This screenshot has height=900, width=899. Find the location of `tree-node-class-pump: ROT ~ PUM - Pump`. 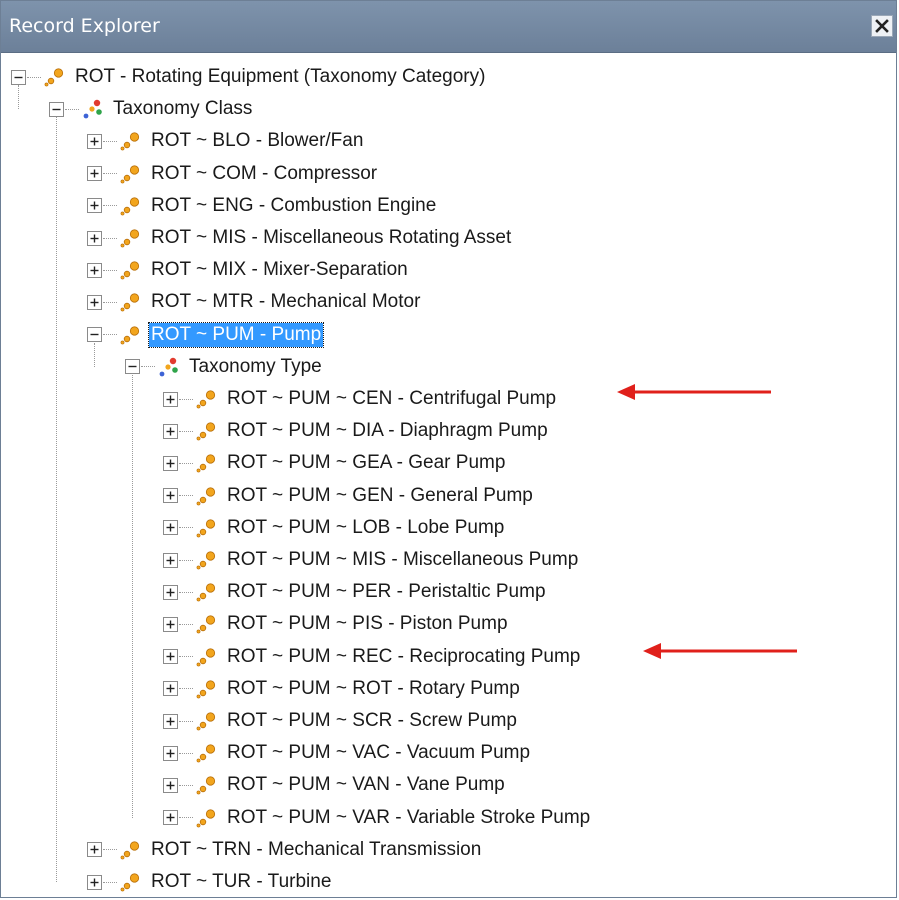

tree-node-class-pump: ROT ~ PUM - Pump is located at coordinates (206, 335).